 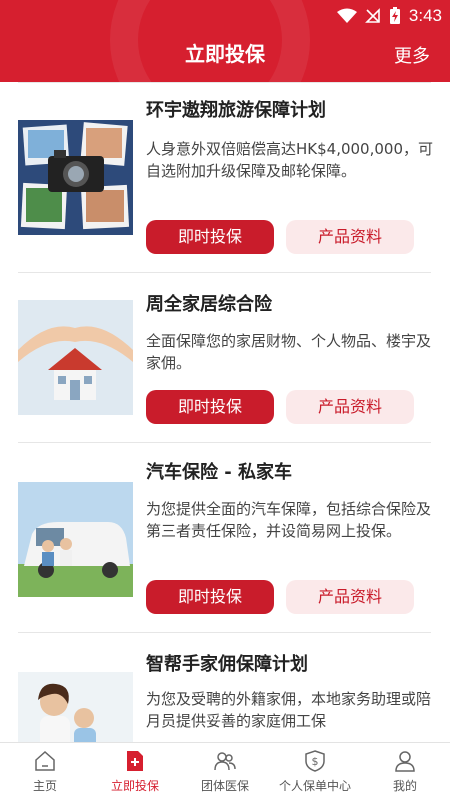 I want to click on home-icon, so click(x=45, y=760).